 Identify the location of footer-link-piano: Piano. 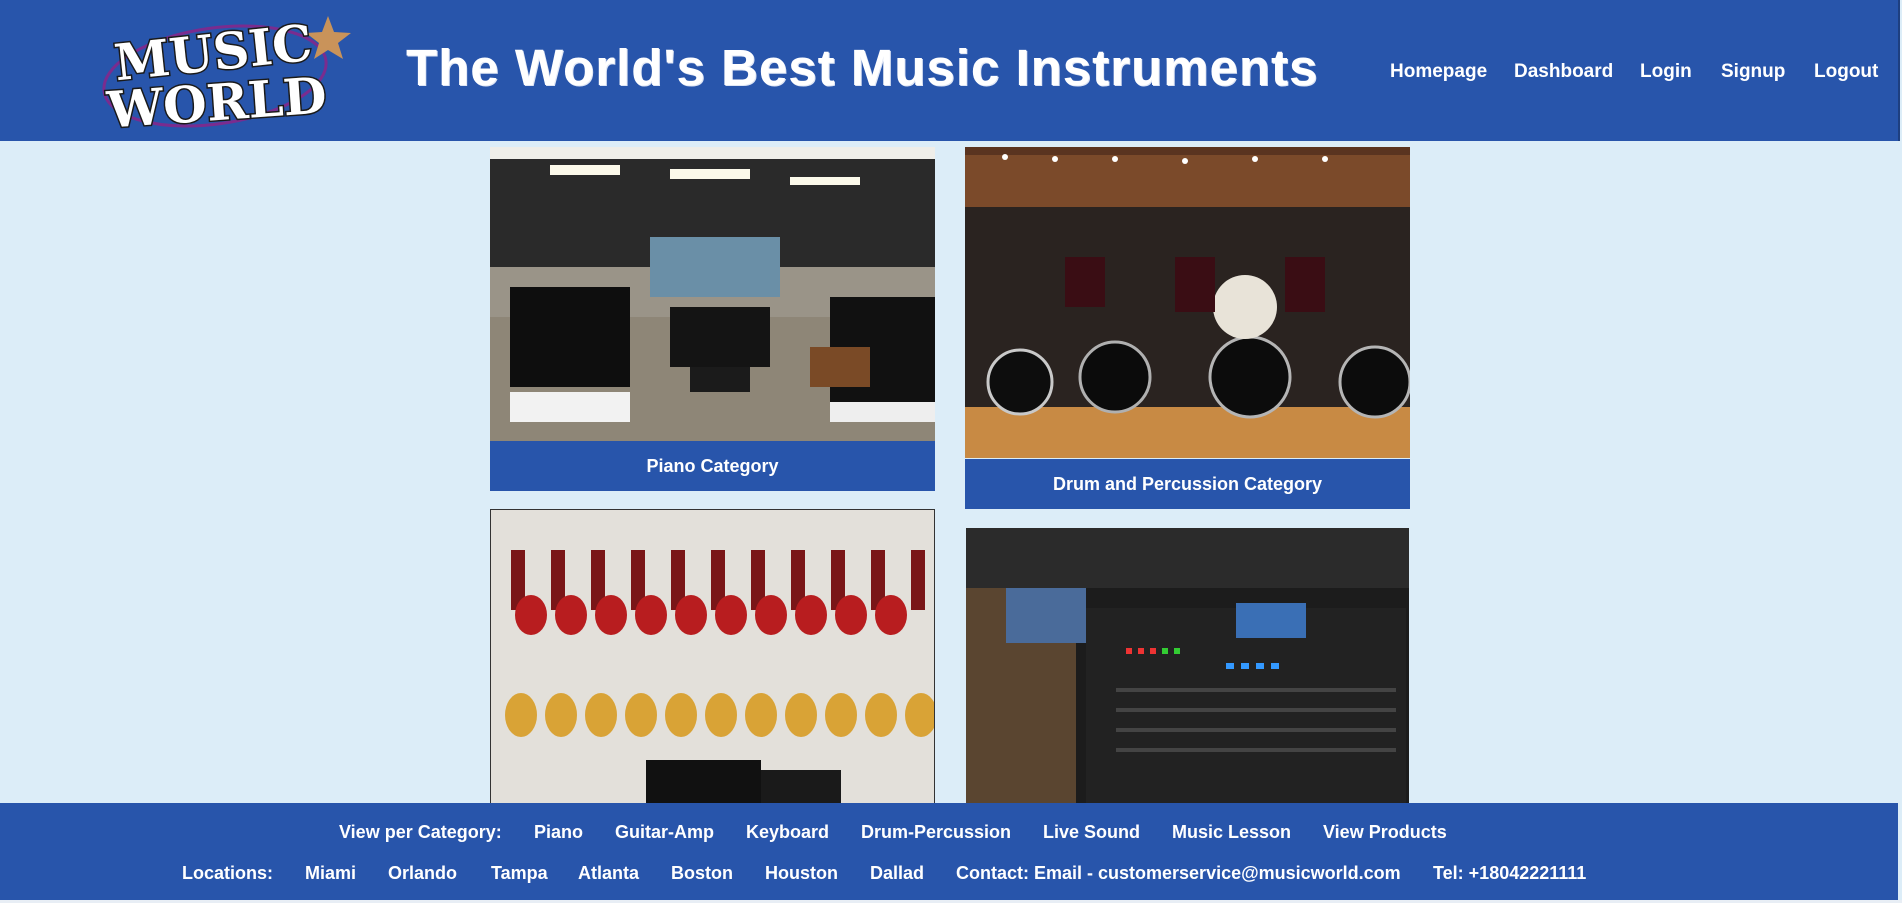
(558, 832).